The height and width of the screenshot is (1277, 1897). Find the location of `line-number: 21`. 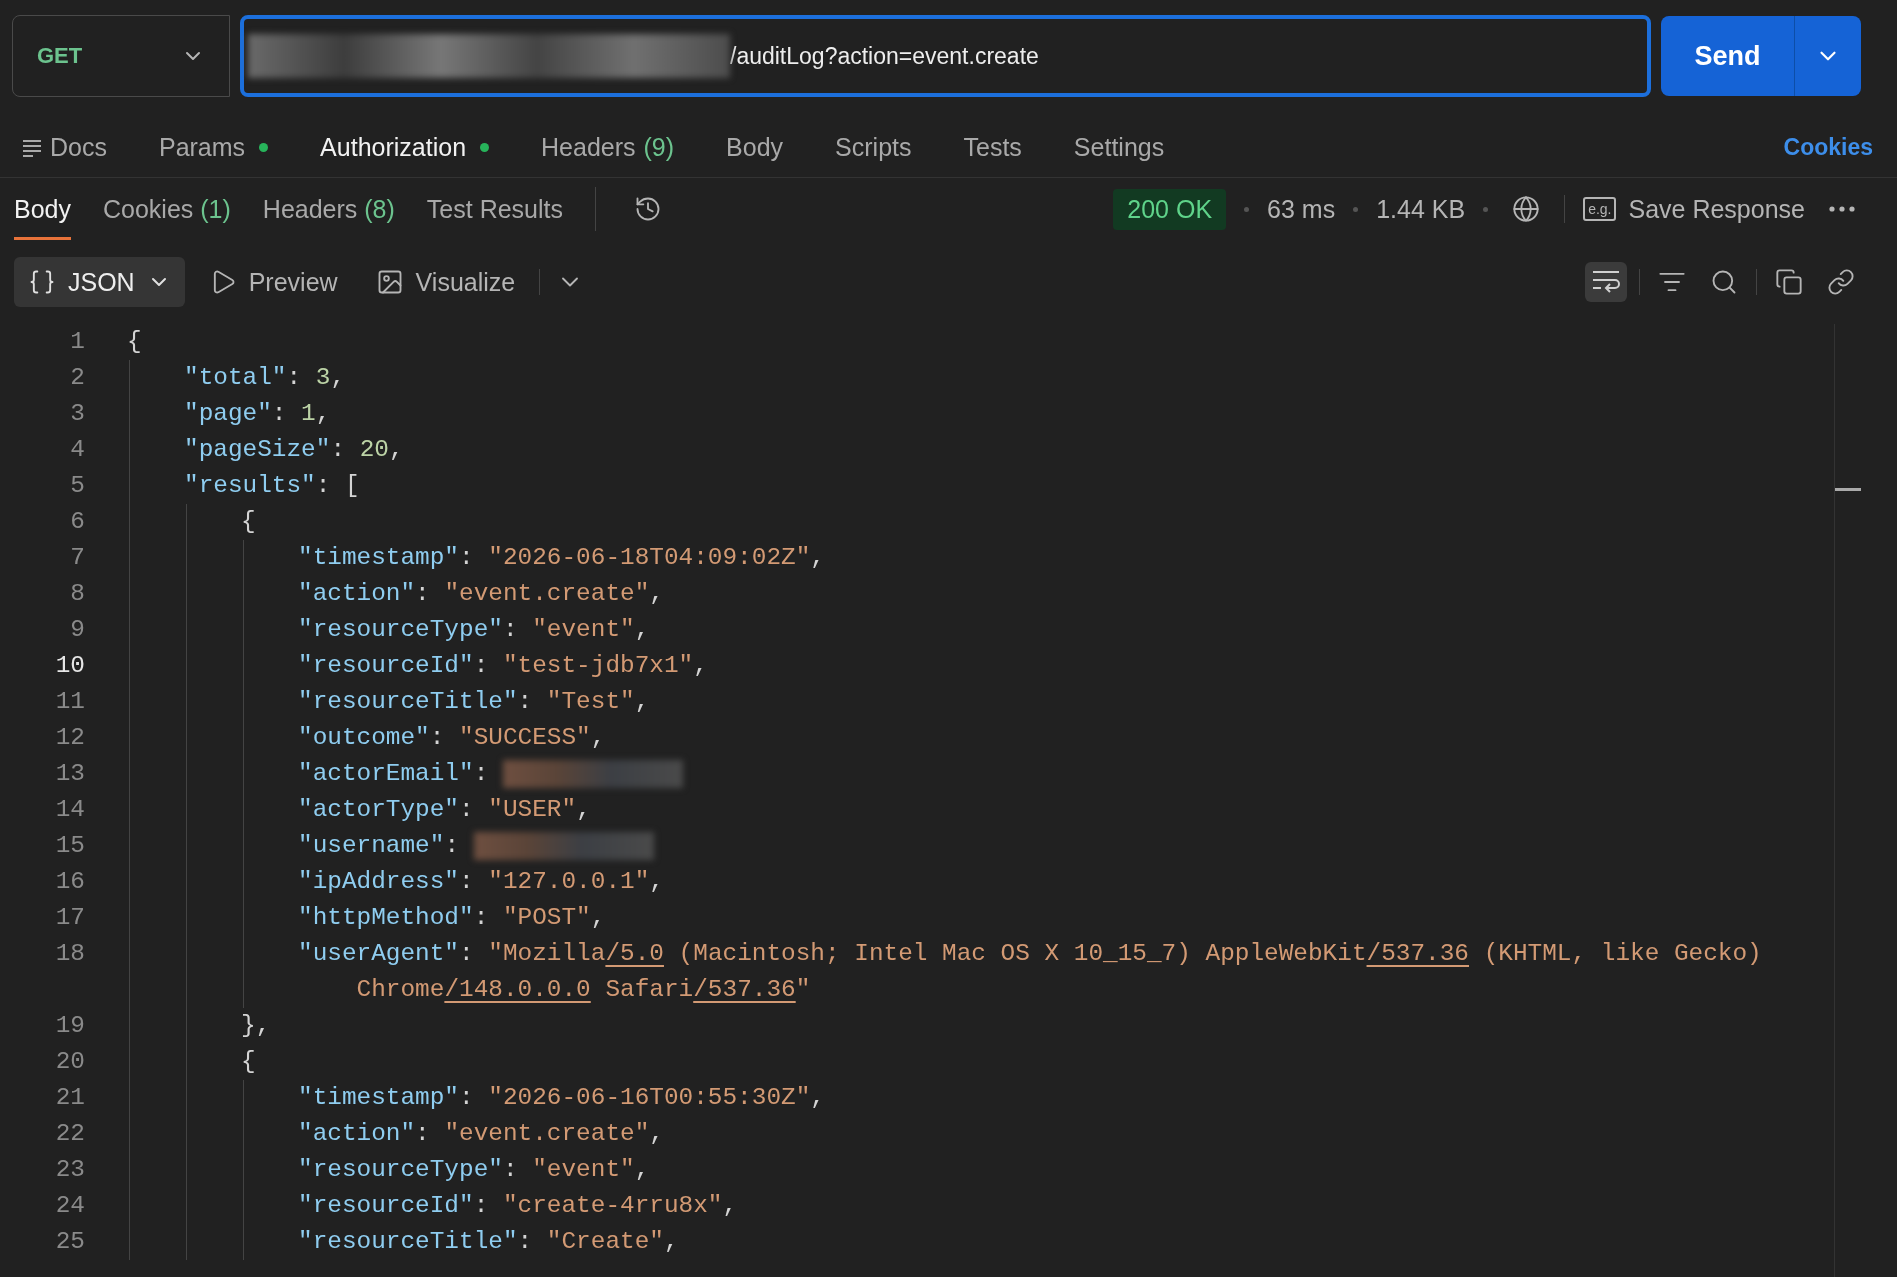

line-number: 21 is located at coordinates (69, 1098).